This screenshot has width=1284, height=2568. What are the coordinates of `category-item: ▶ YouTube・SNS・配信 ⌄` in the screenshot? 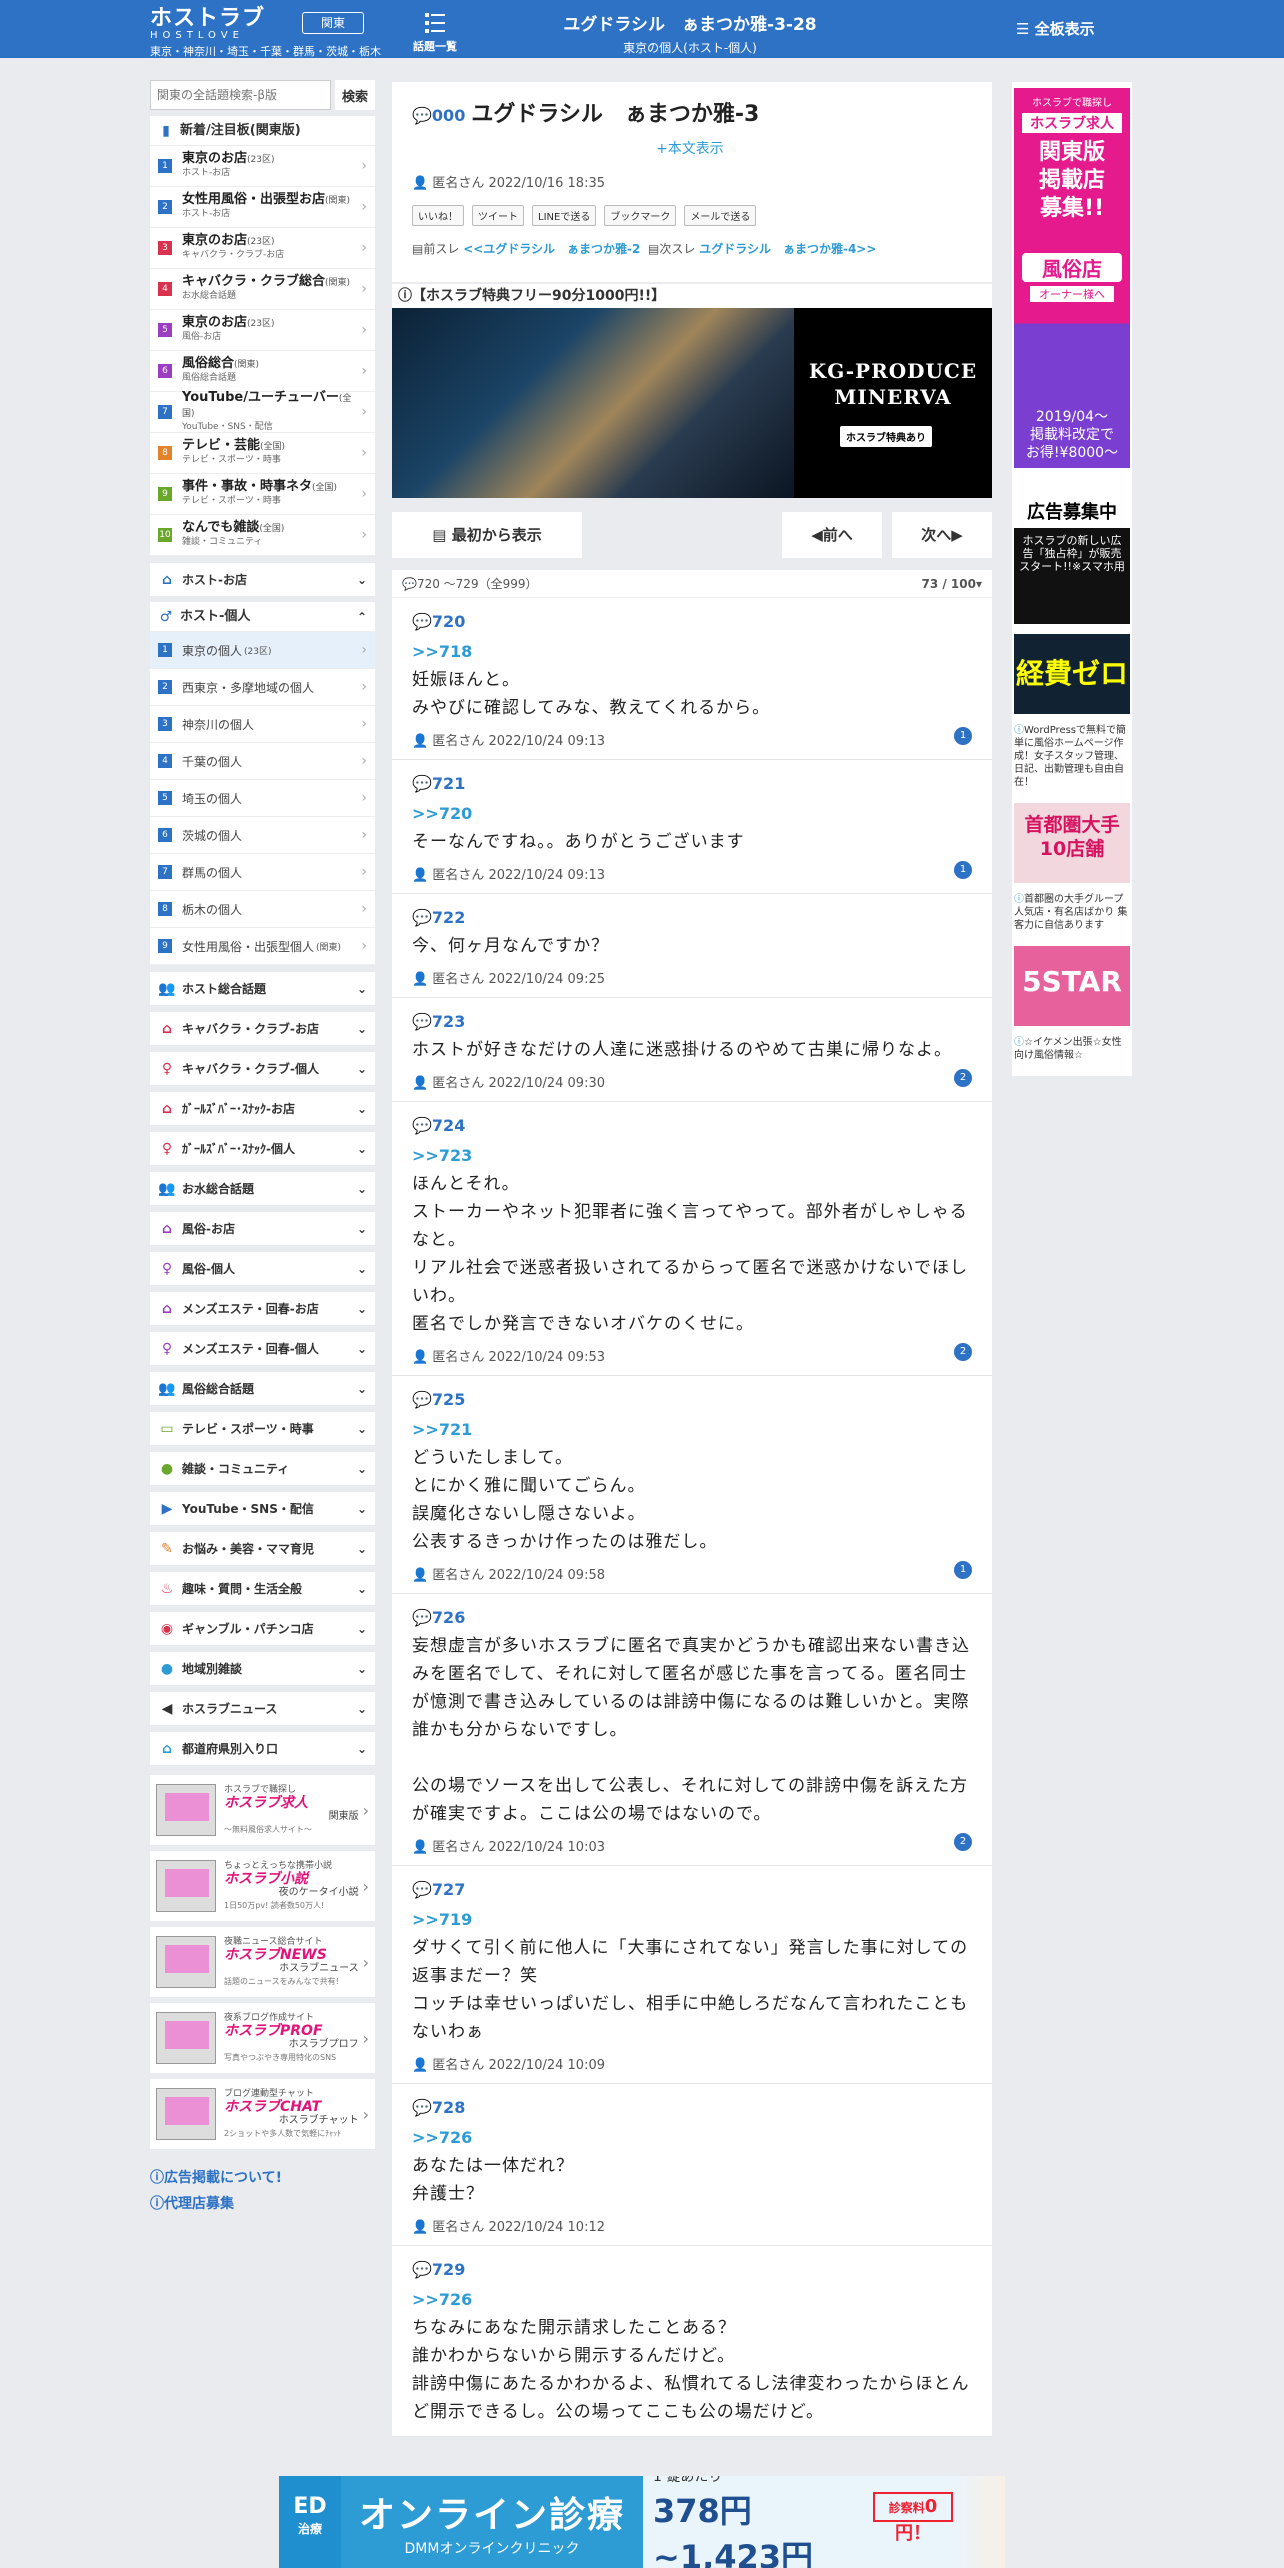 It's located at (262, 1508).